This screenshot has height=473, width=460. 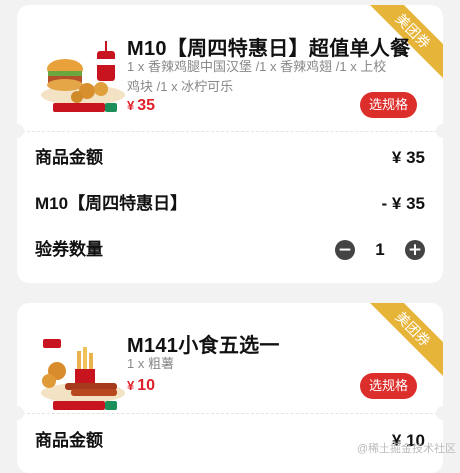 What do you see at coordinates (230, 158) in the screenshot?
I see `amount-row: 商品金额 ¥ 35` at bounding box center [230, 158].